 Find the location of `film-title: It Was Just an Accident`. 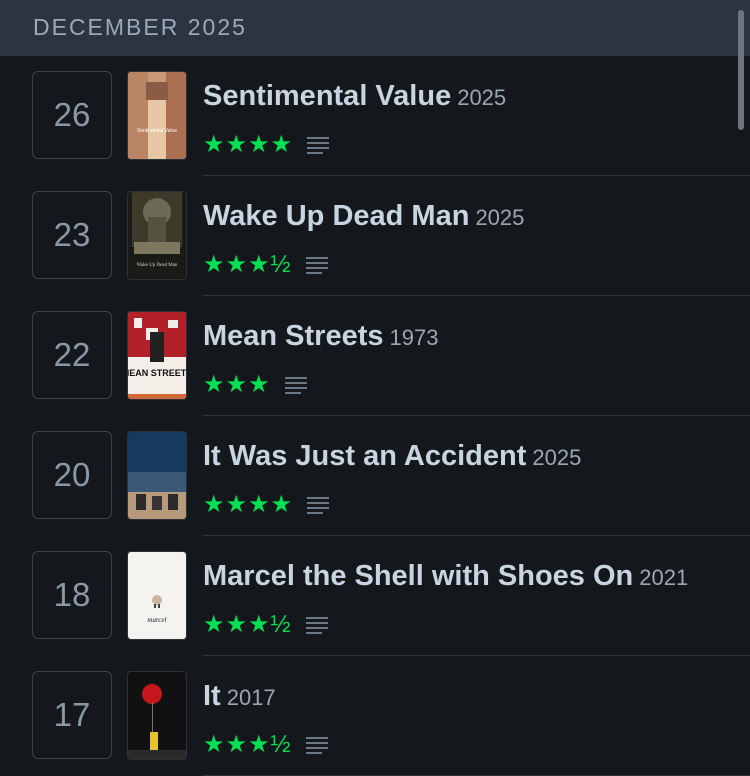

film-title: It Was Just an Accident is located at coordinates (364, 456).